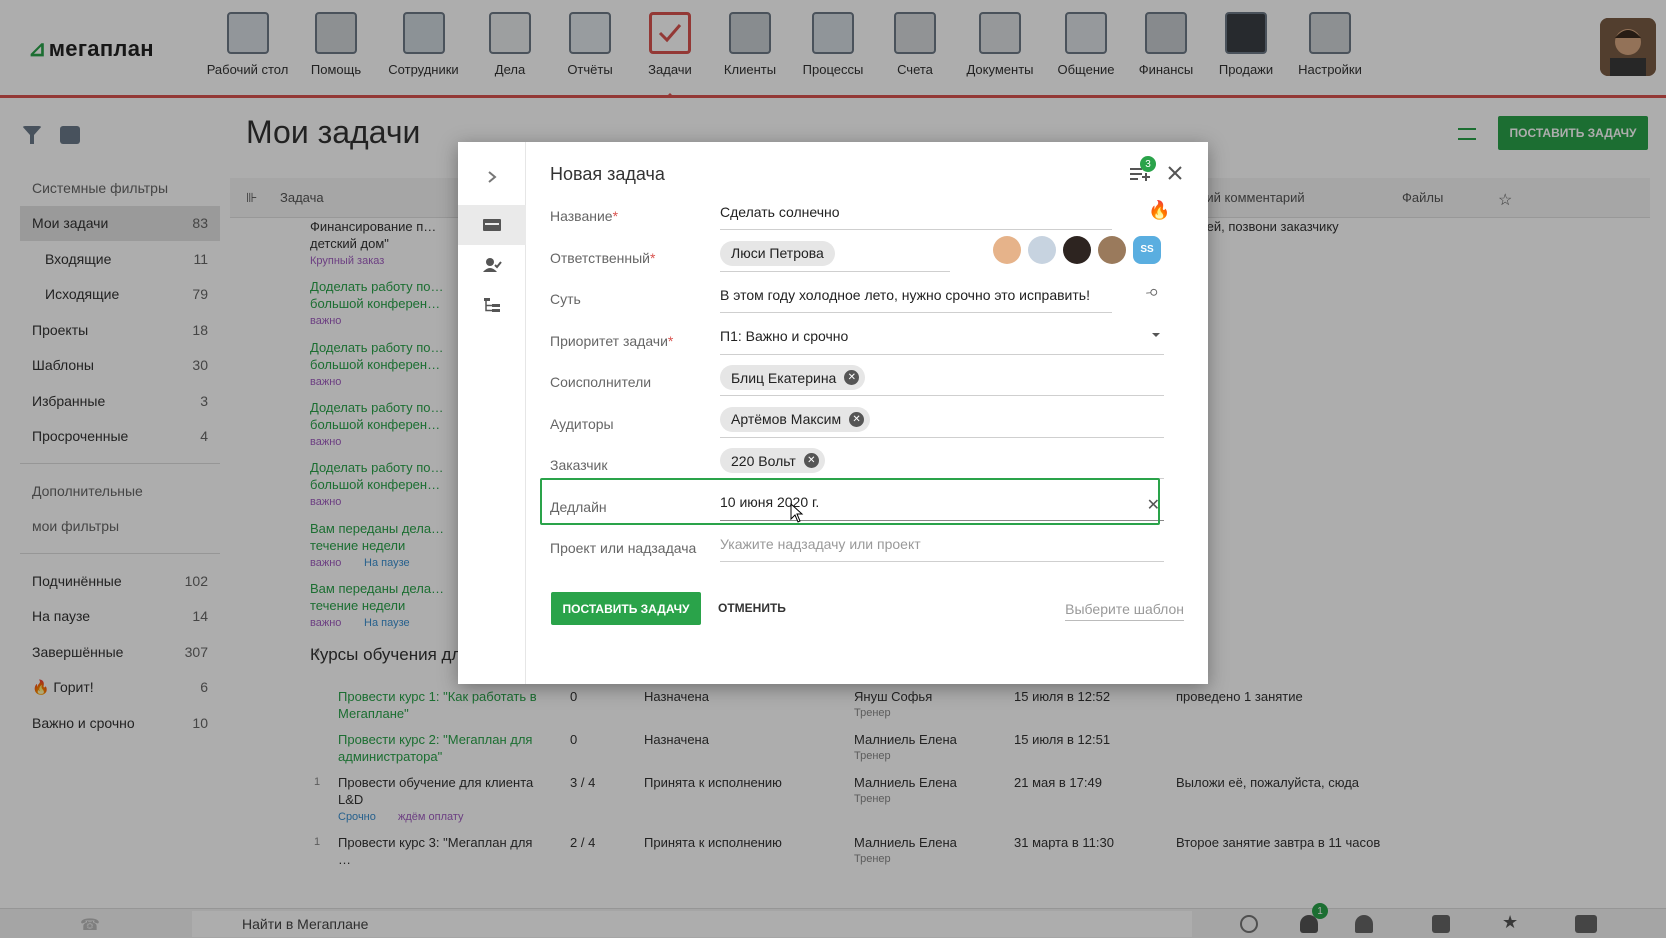 The width and height of the screenshot is (1666, 938). Describe the element at coordinates (1175, 173) in the screenshot. I see `close-icon` at that location.